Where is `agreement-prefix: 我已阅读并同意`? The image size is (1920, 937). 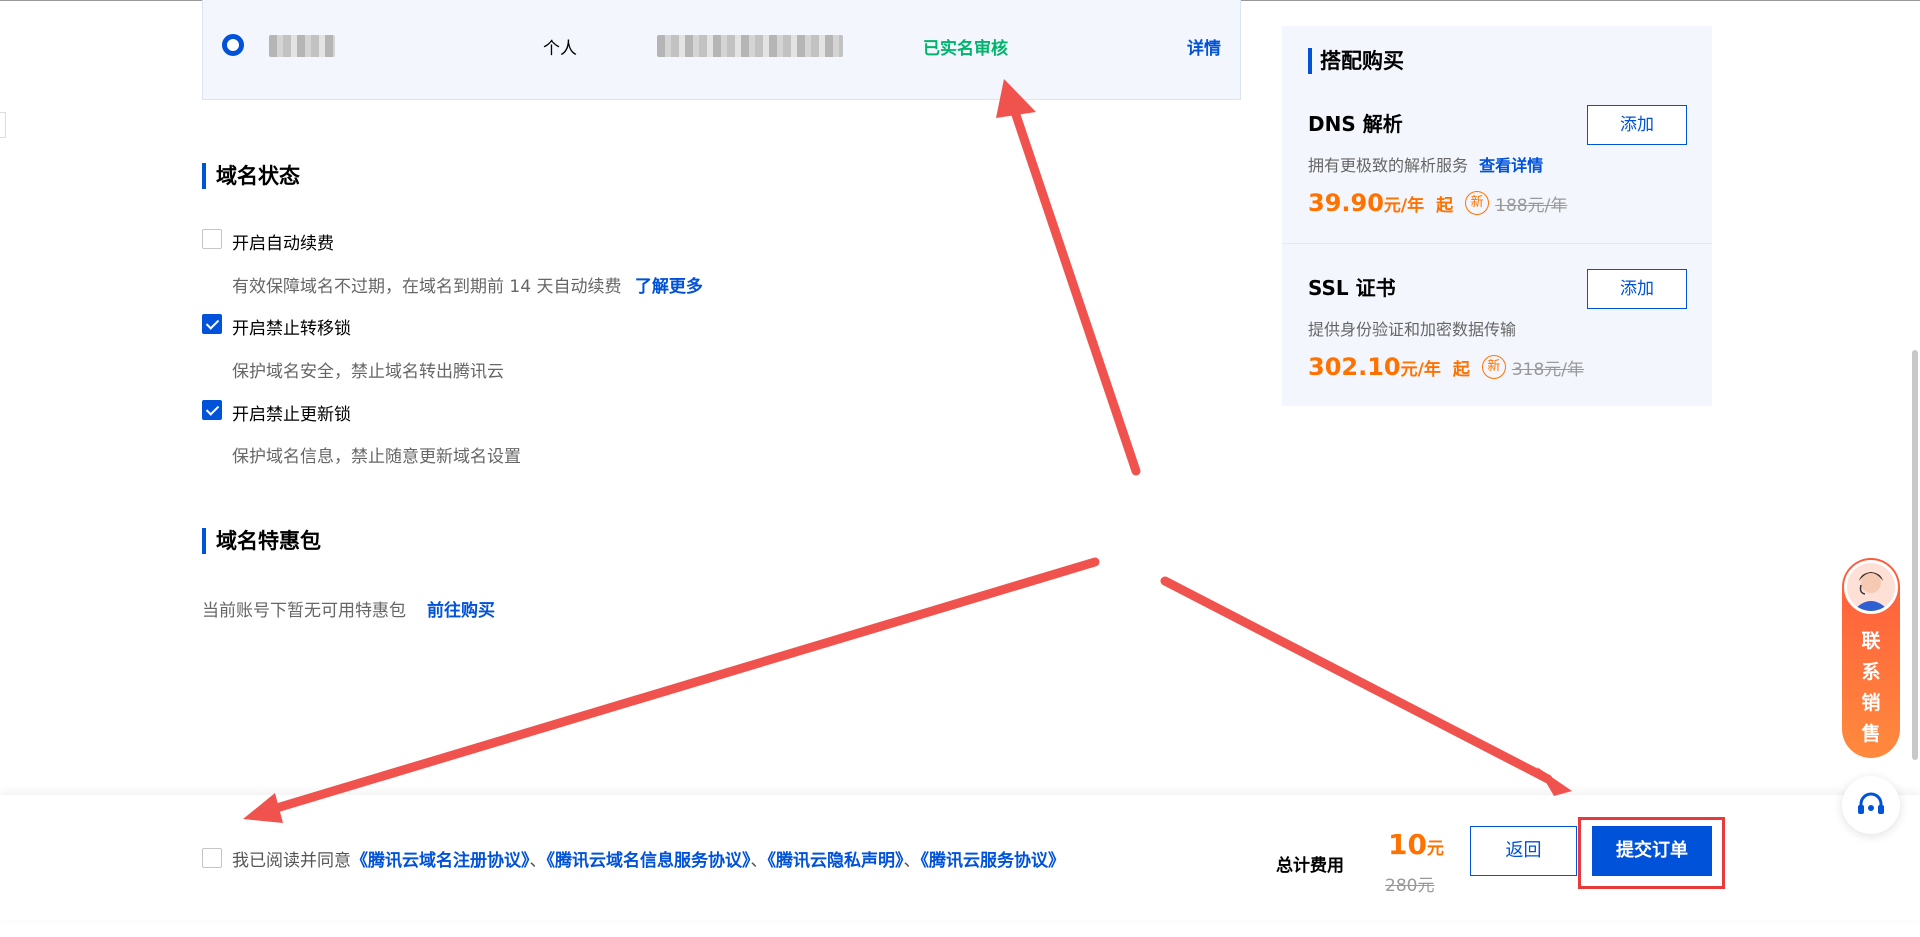
agreement-prefix: 我已阅读并同意 is located at coordinates (291, 861).